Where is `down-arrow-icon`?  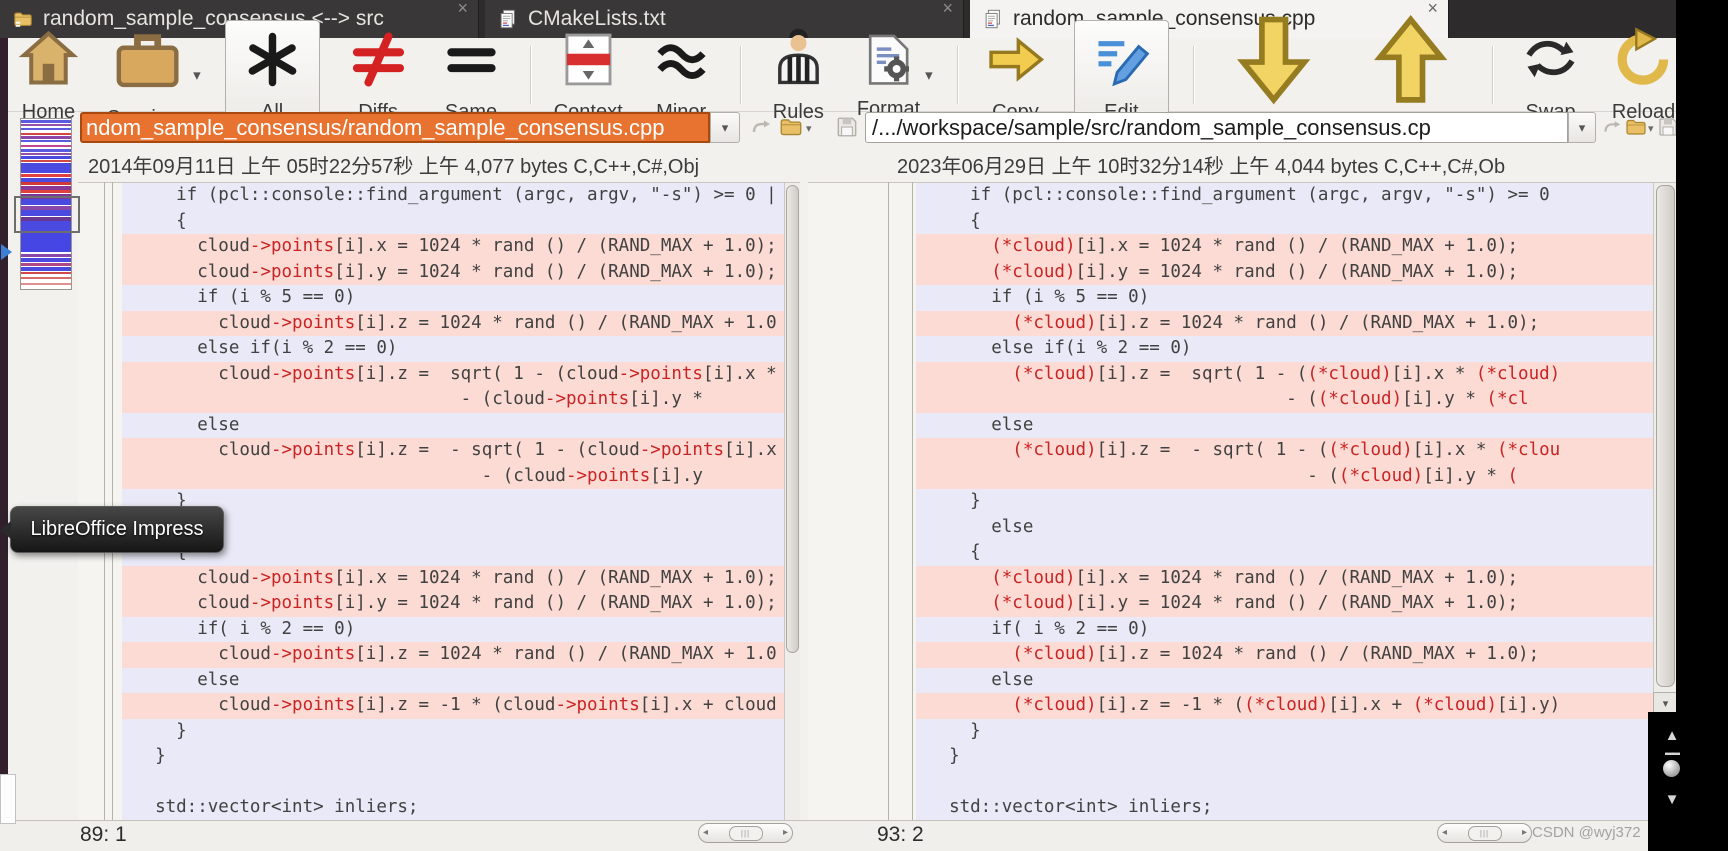
down-arrow-icon is located at coordinates (1273, 62).